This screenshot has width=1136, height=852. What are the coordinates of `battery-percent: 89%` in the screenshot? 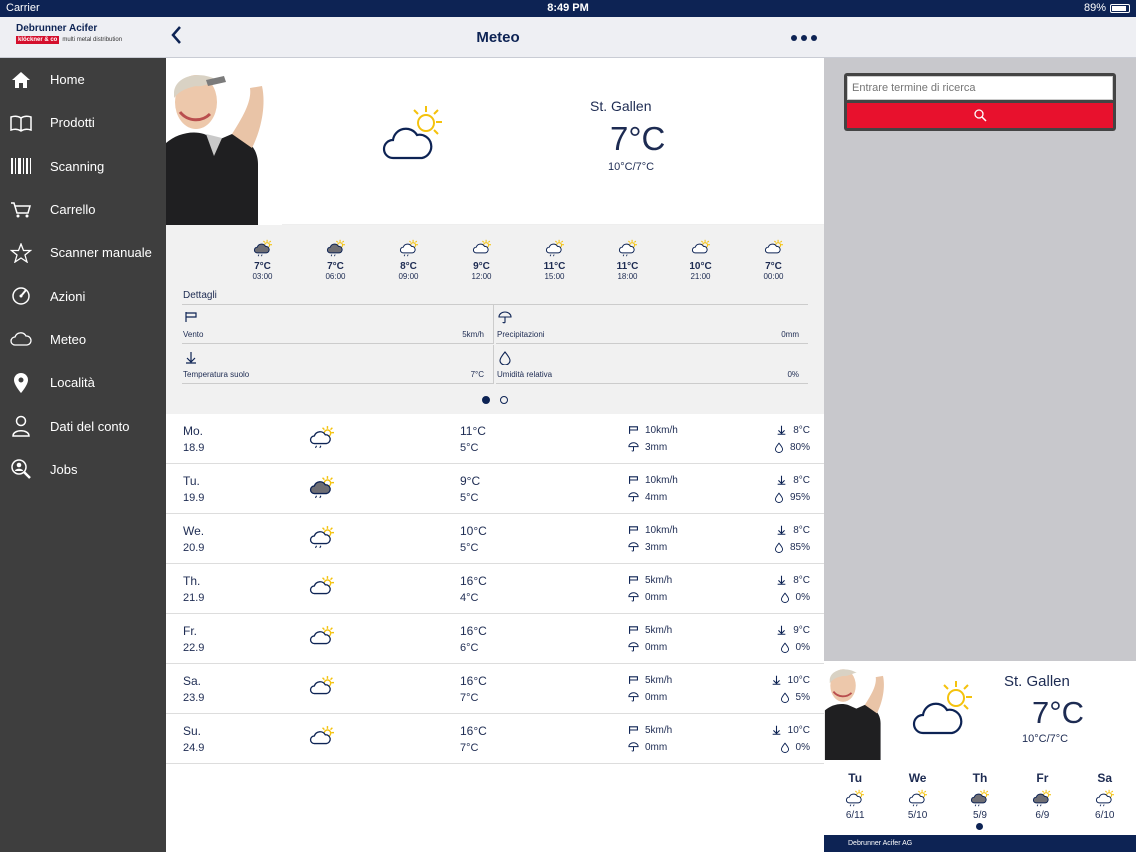 It's located at (1094, 8).